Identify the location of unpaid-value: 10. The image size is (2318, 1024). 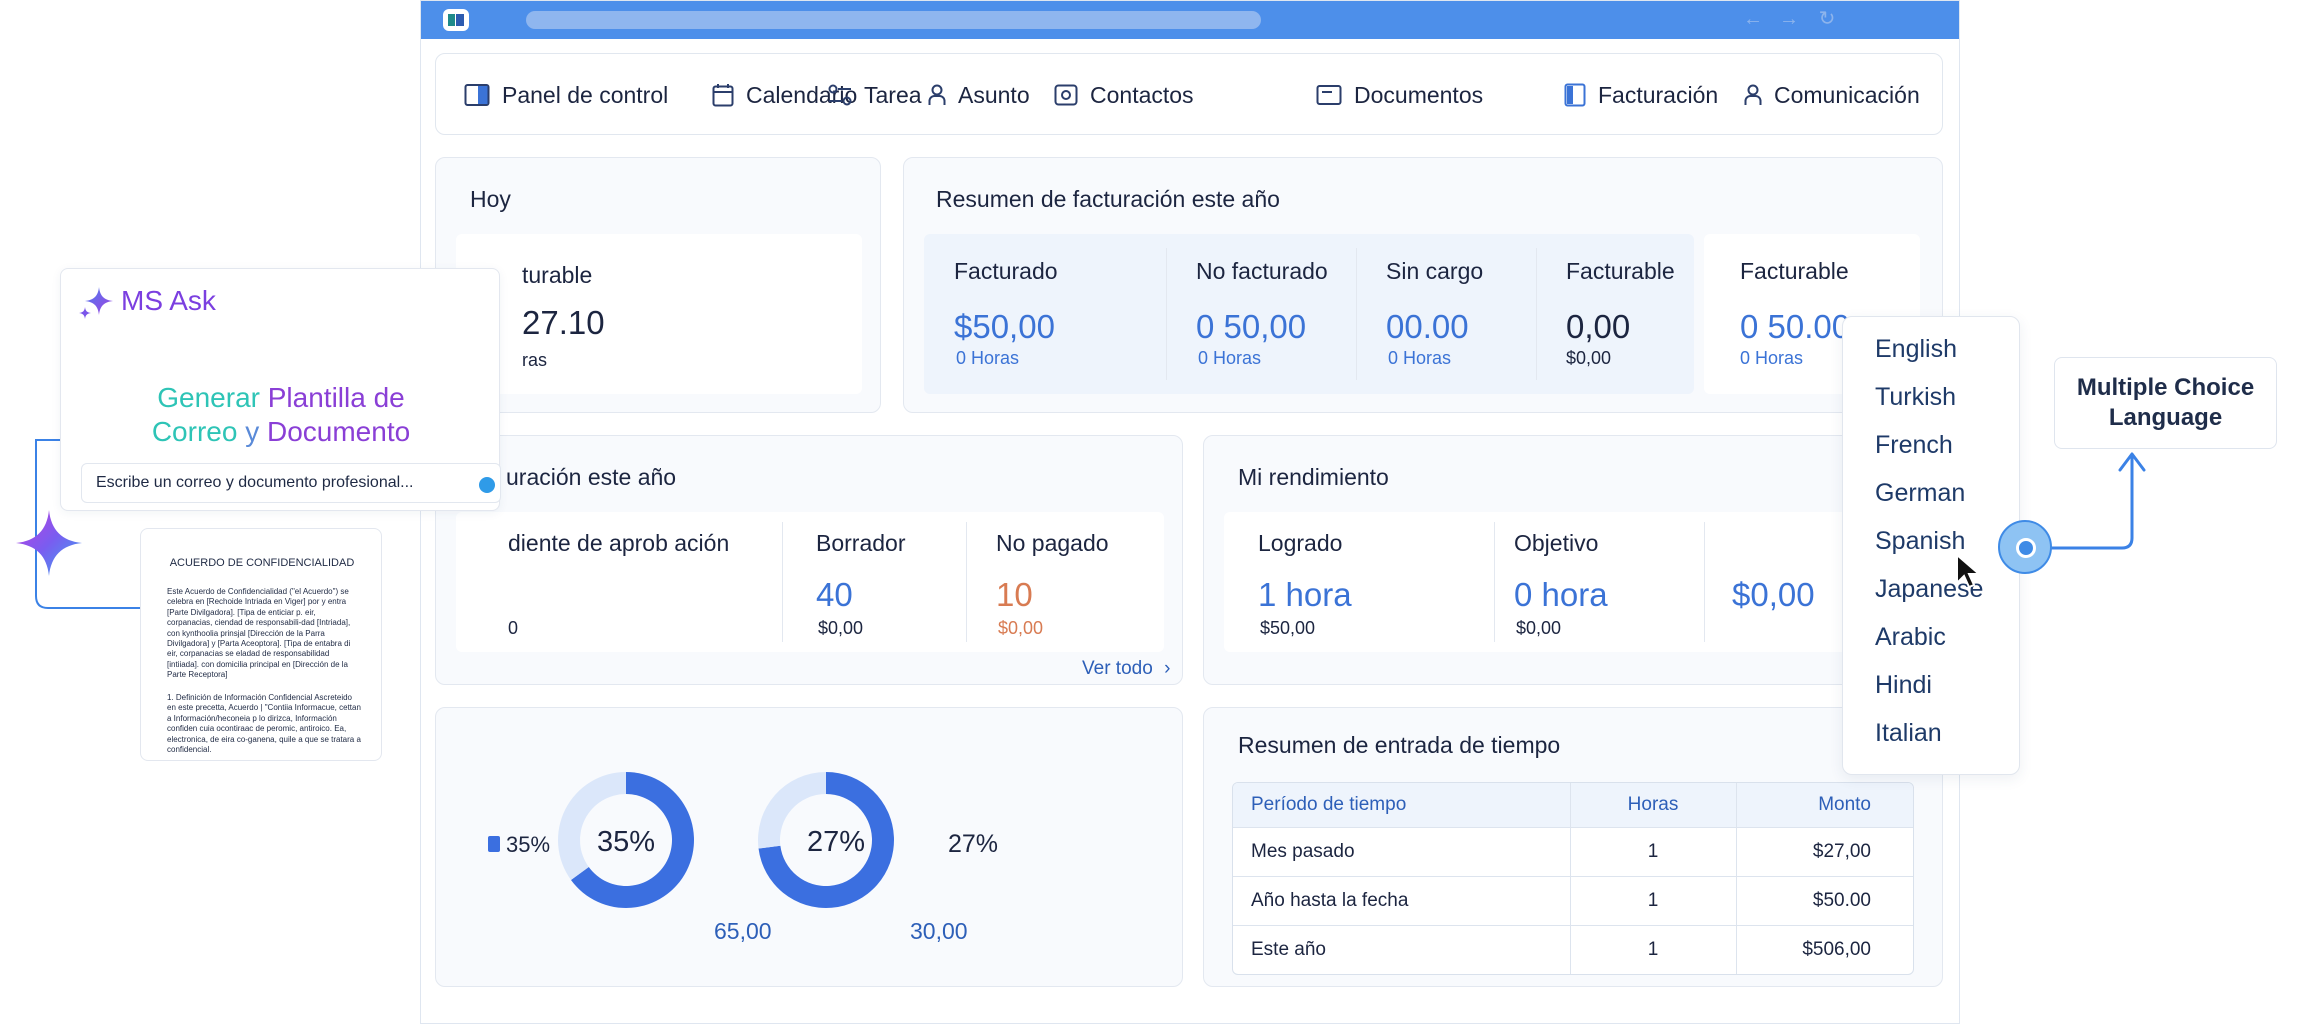
(1014, 594).